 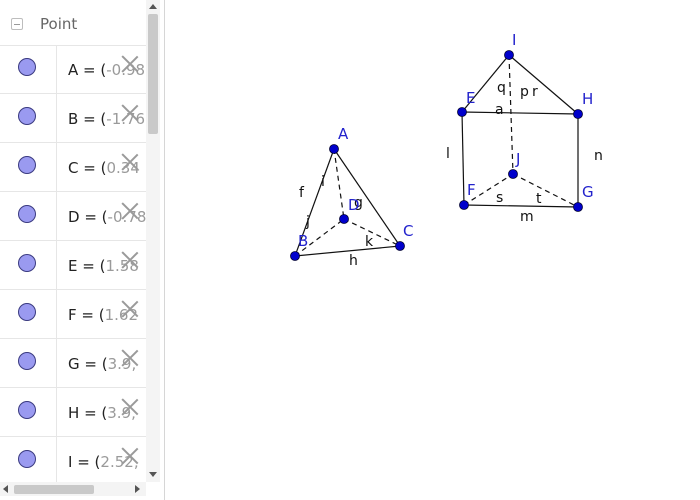 What do you see at coordinates (334, 149) in the screenshot?
I see `point-a` at bounding box center [334, 149].